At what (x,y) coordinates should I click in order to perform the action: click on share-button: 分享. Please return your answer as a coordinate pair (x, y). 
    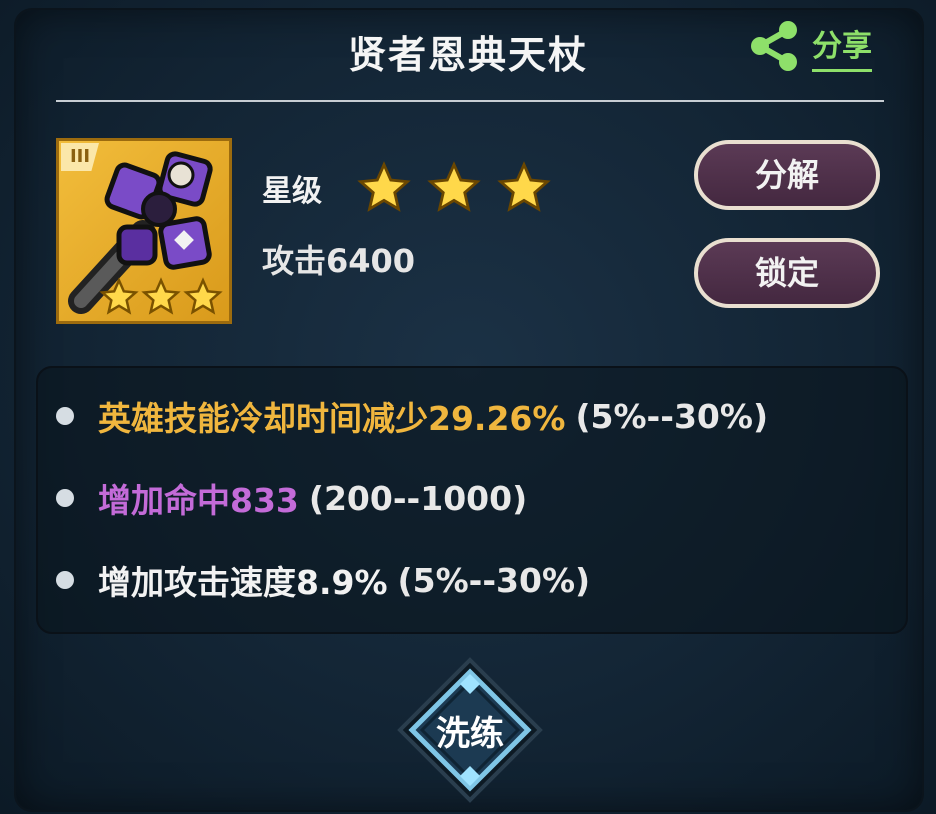
    Looking at the image, I should click on (809, 46).